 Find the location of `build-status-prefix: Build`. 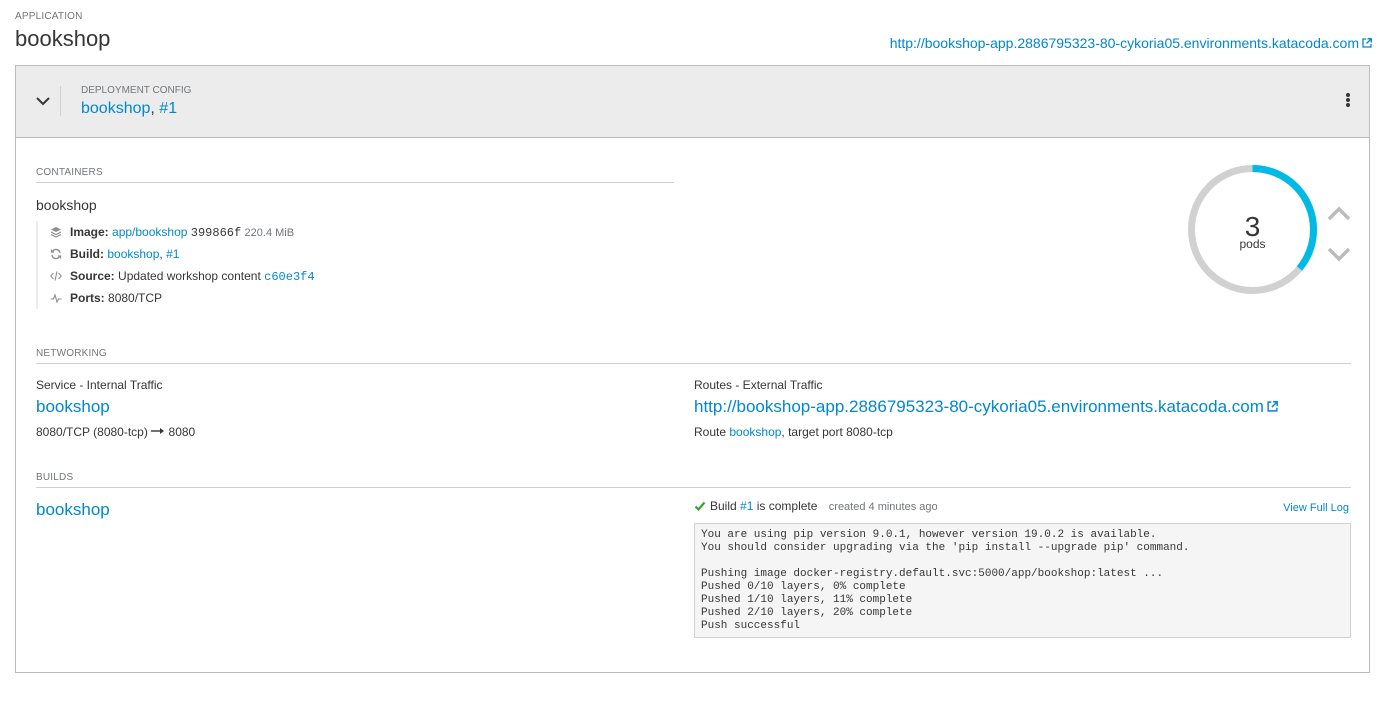

build-status-prefix: Build is located at coordinates (723, 506).